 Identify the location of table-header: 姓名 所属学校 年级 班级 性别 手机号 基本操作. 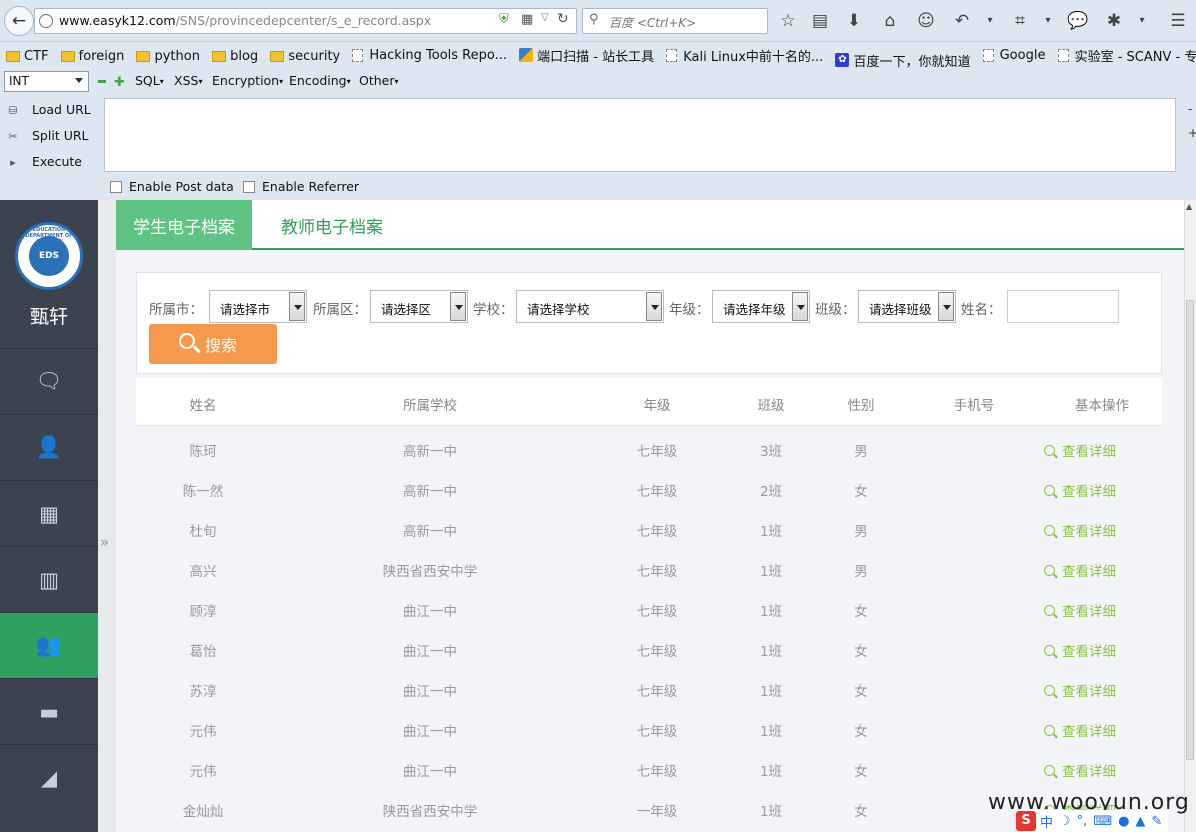
(649, 402).